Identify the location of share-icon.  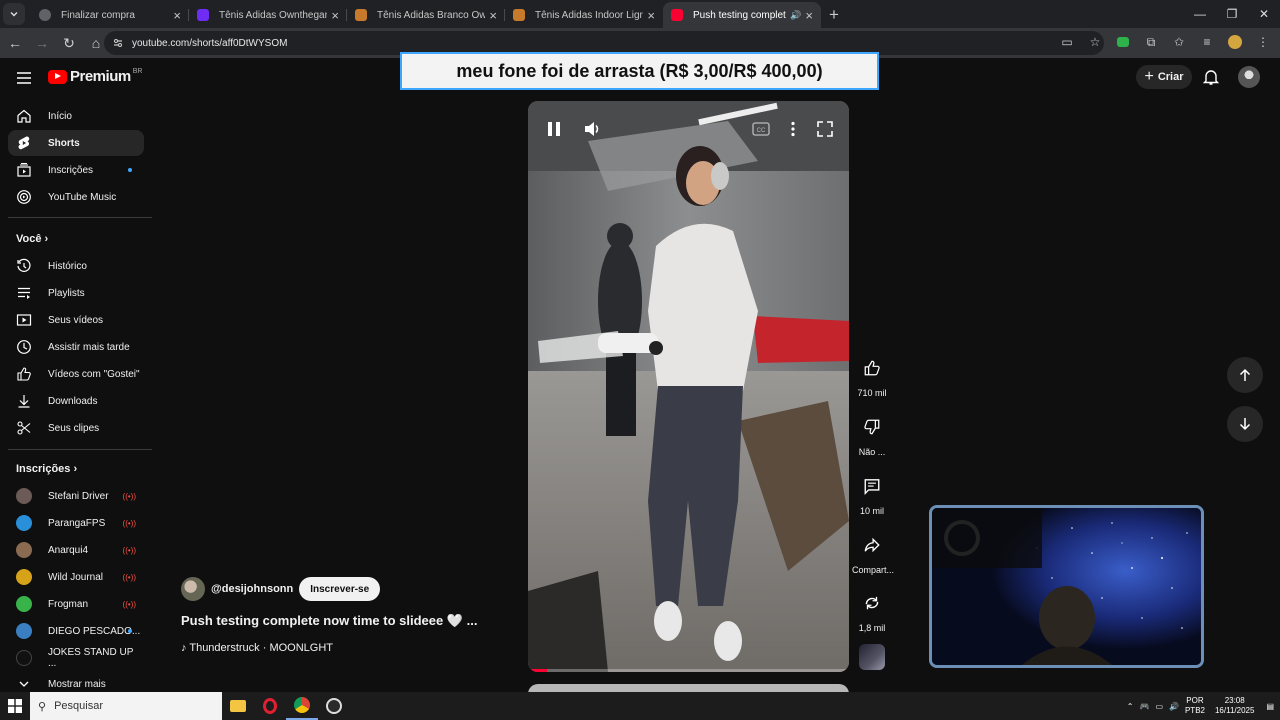
(872, 545).